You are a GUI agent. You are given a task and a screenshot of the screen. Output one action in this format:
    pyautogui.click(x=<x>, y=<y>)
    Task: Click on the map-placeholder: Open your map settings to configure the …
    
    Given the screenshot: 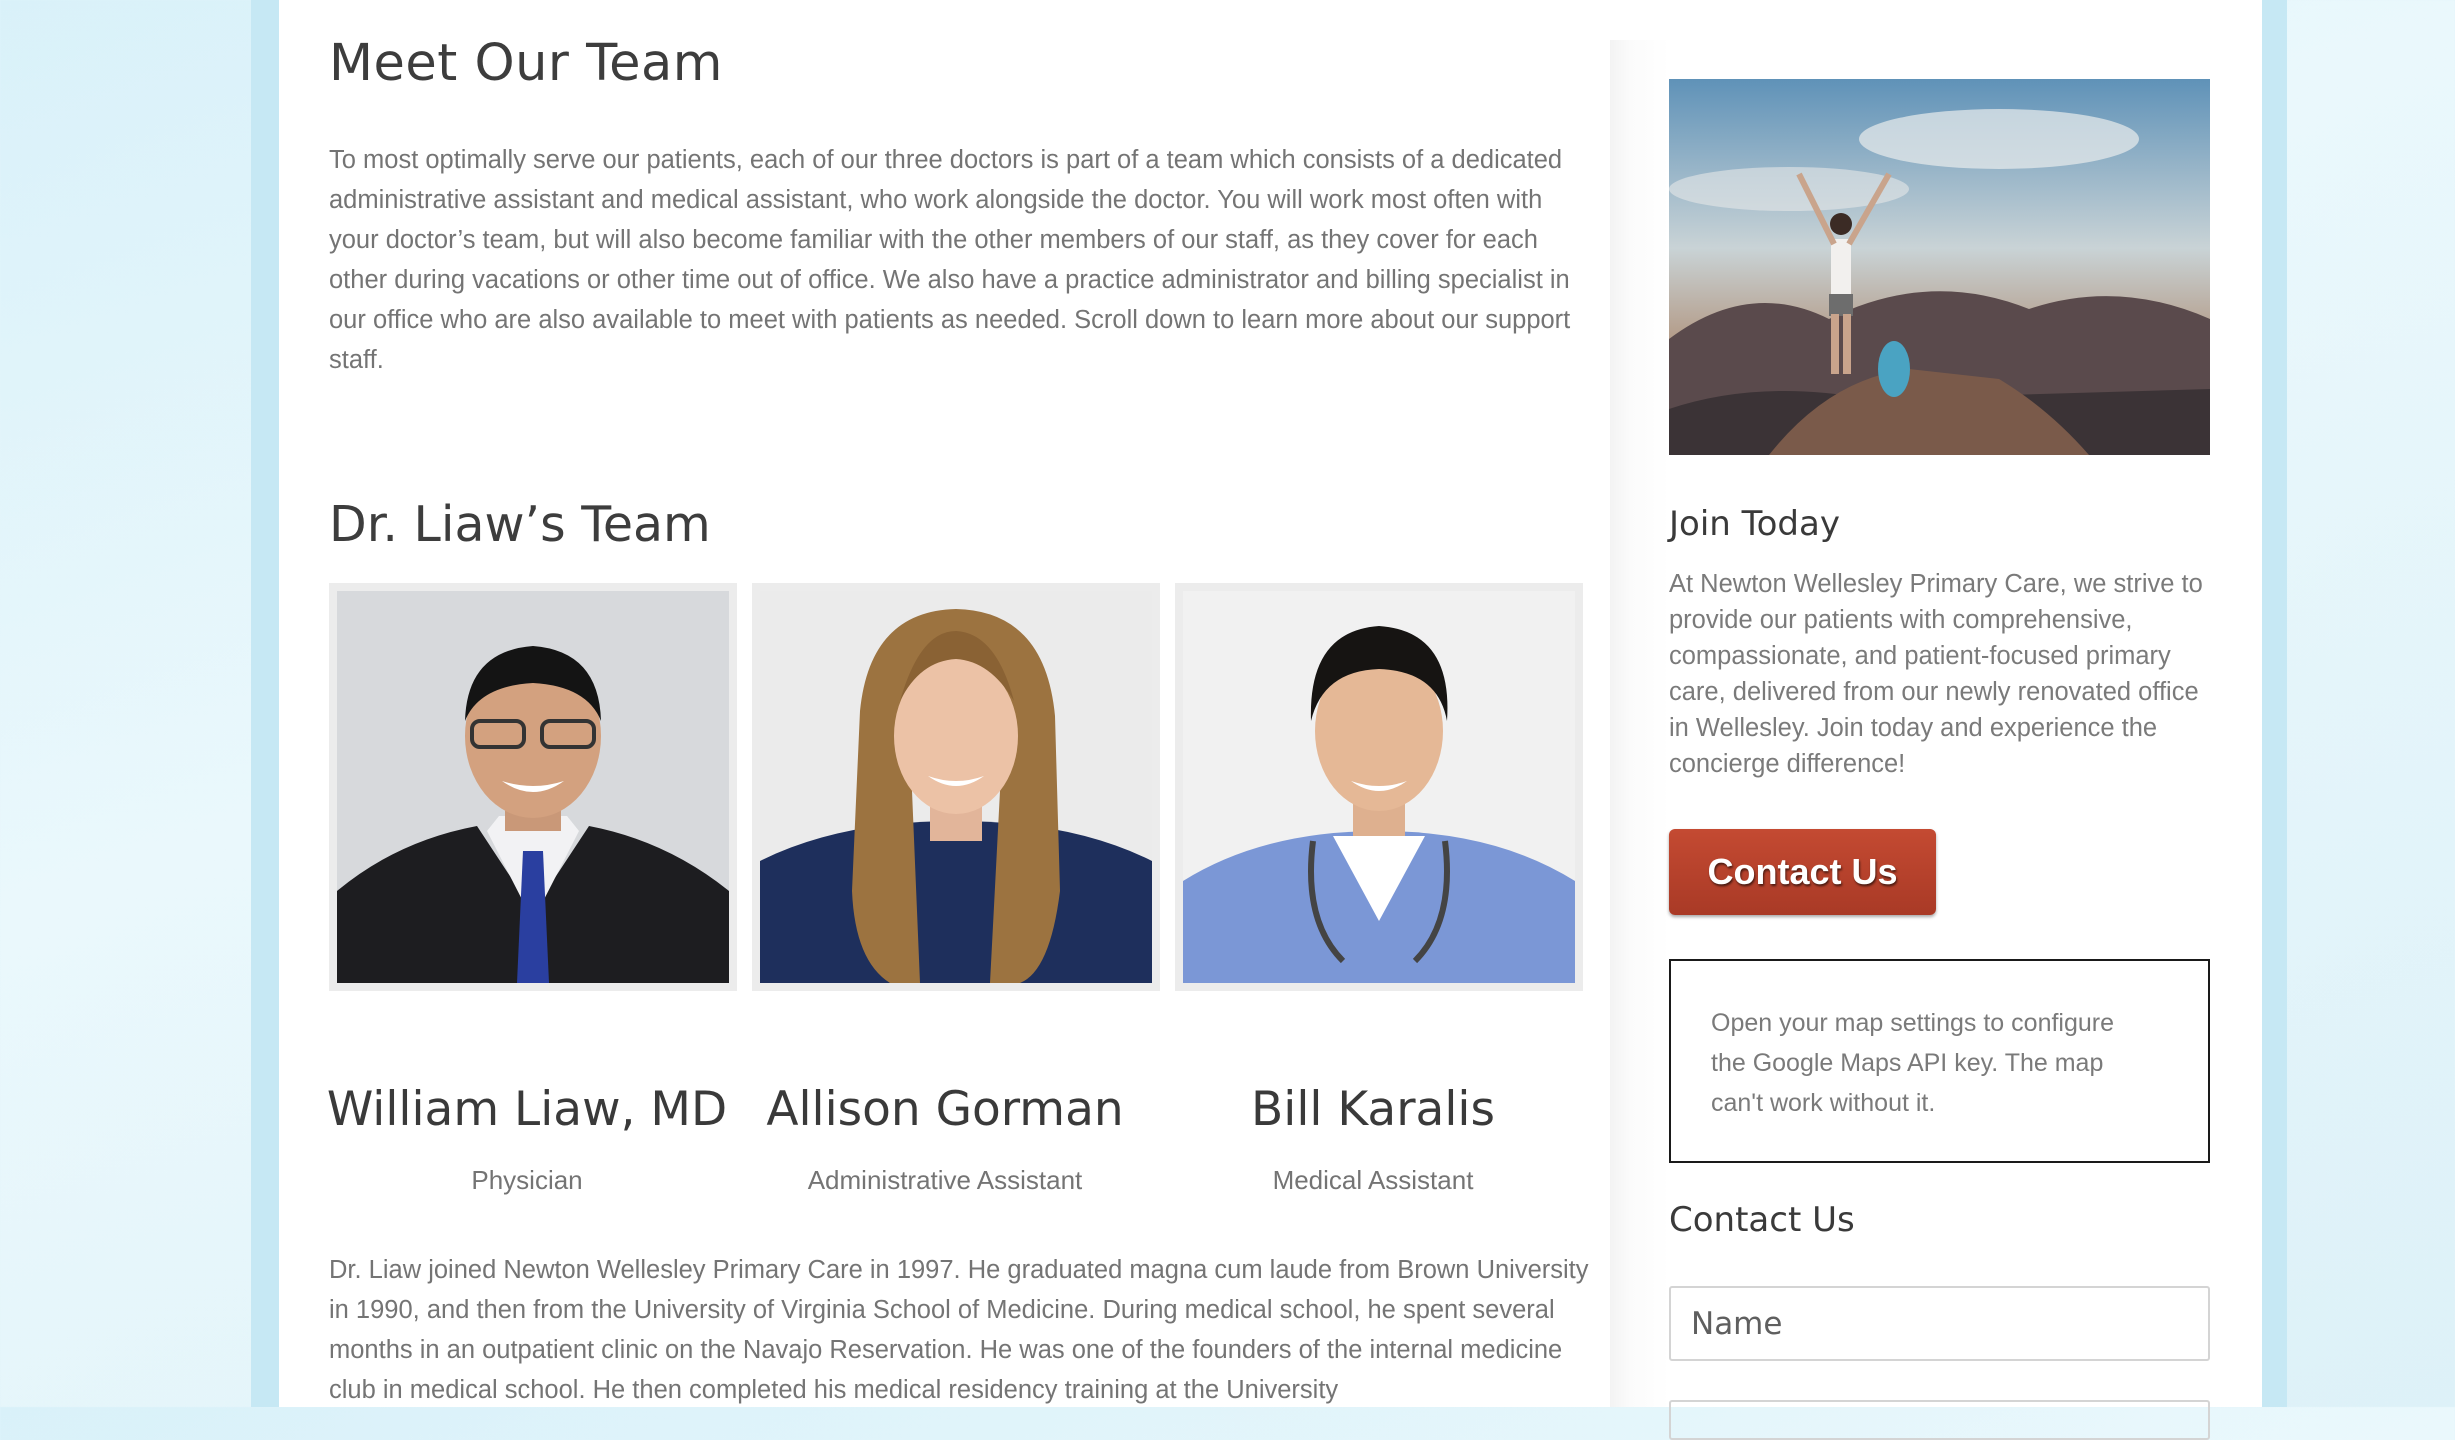 What is the action you would take?
    pyautogui.click(x=1939, y=1061)
    